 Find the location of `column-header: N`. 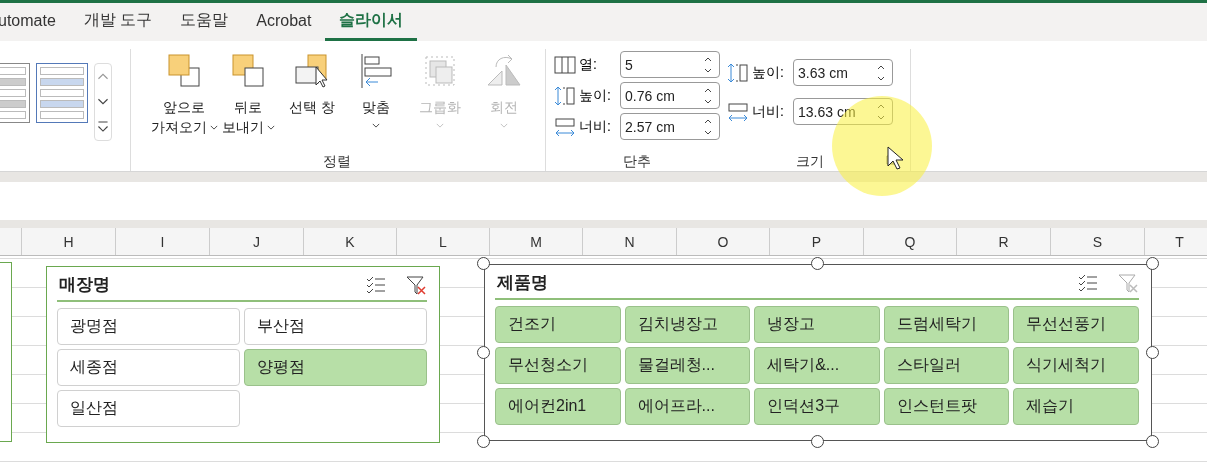

column-header: N is located at coordinates (630, 241).